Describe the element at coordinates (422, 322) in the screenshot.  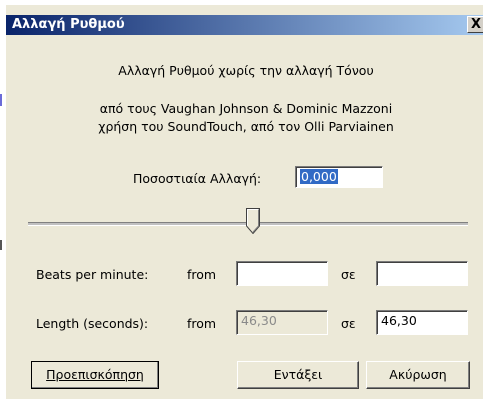
I see `length-to-input: 46,30` at that location.